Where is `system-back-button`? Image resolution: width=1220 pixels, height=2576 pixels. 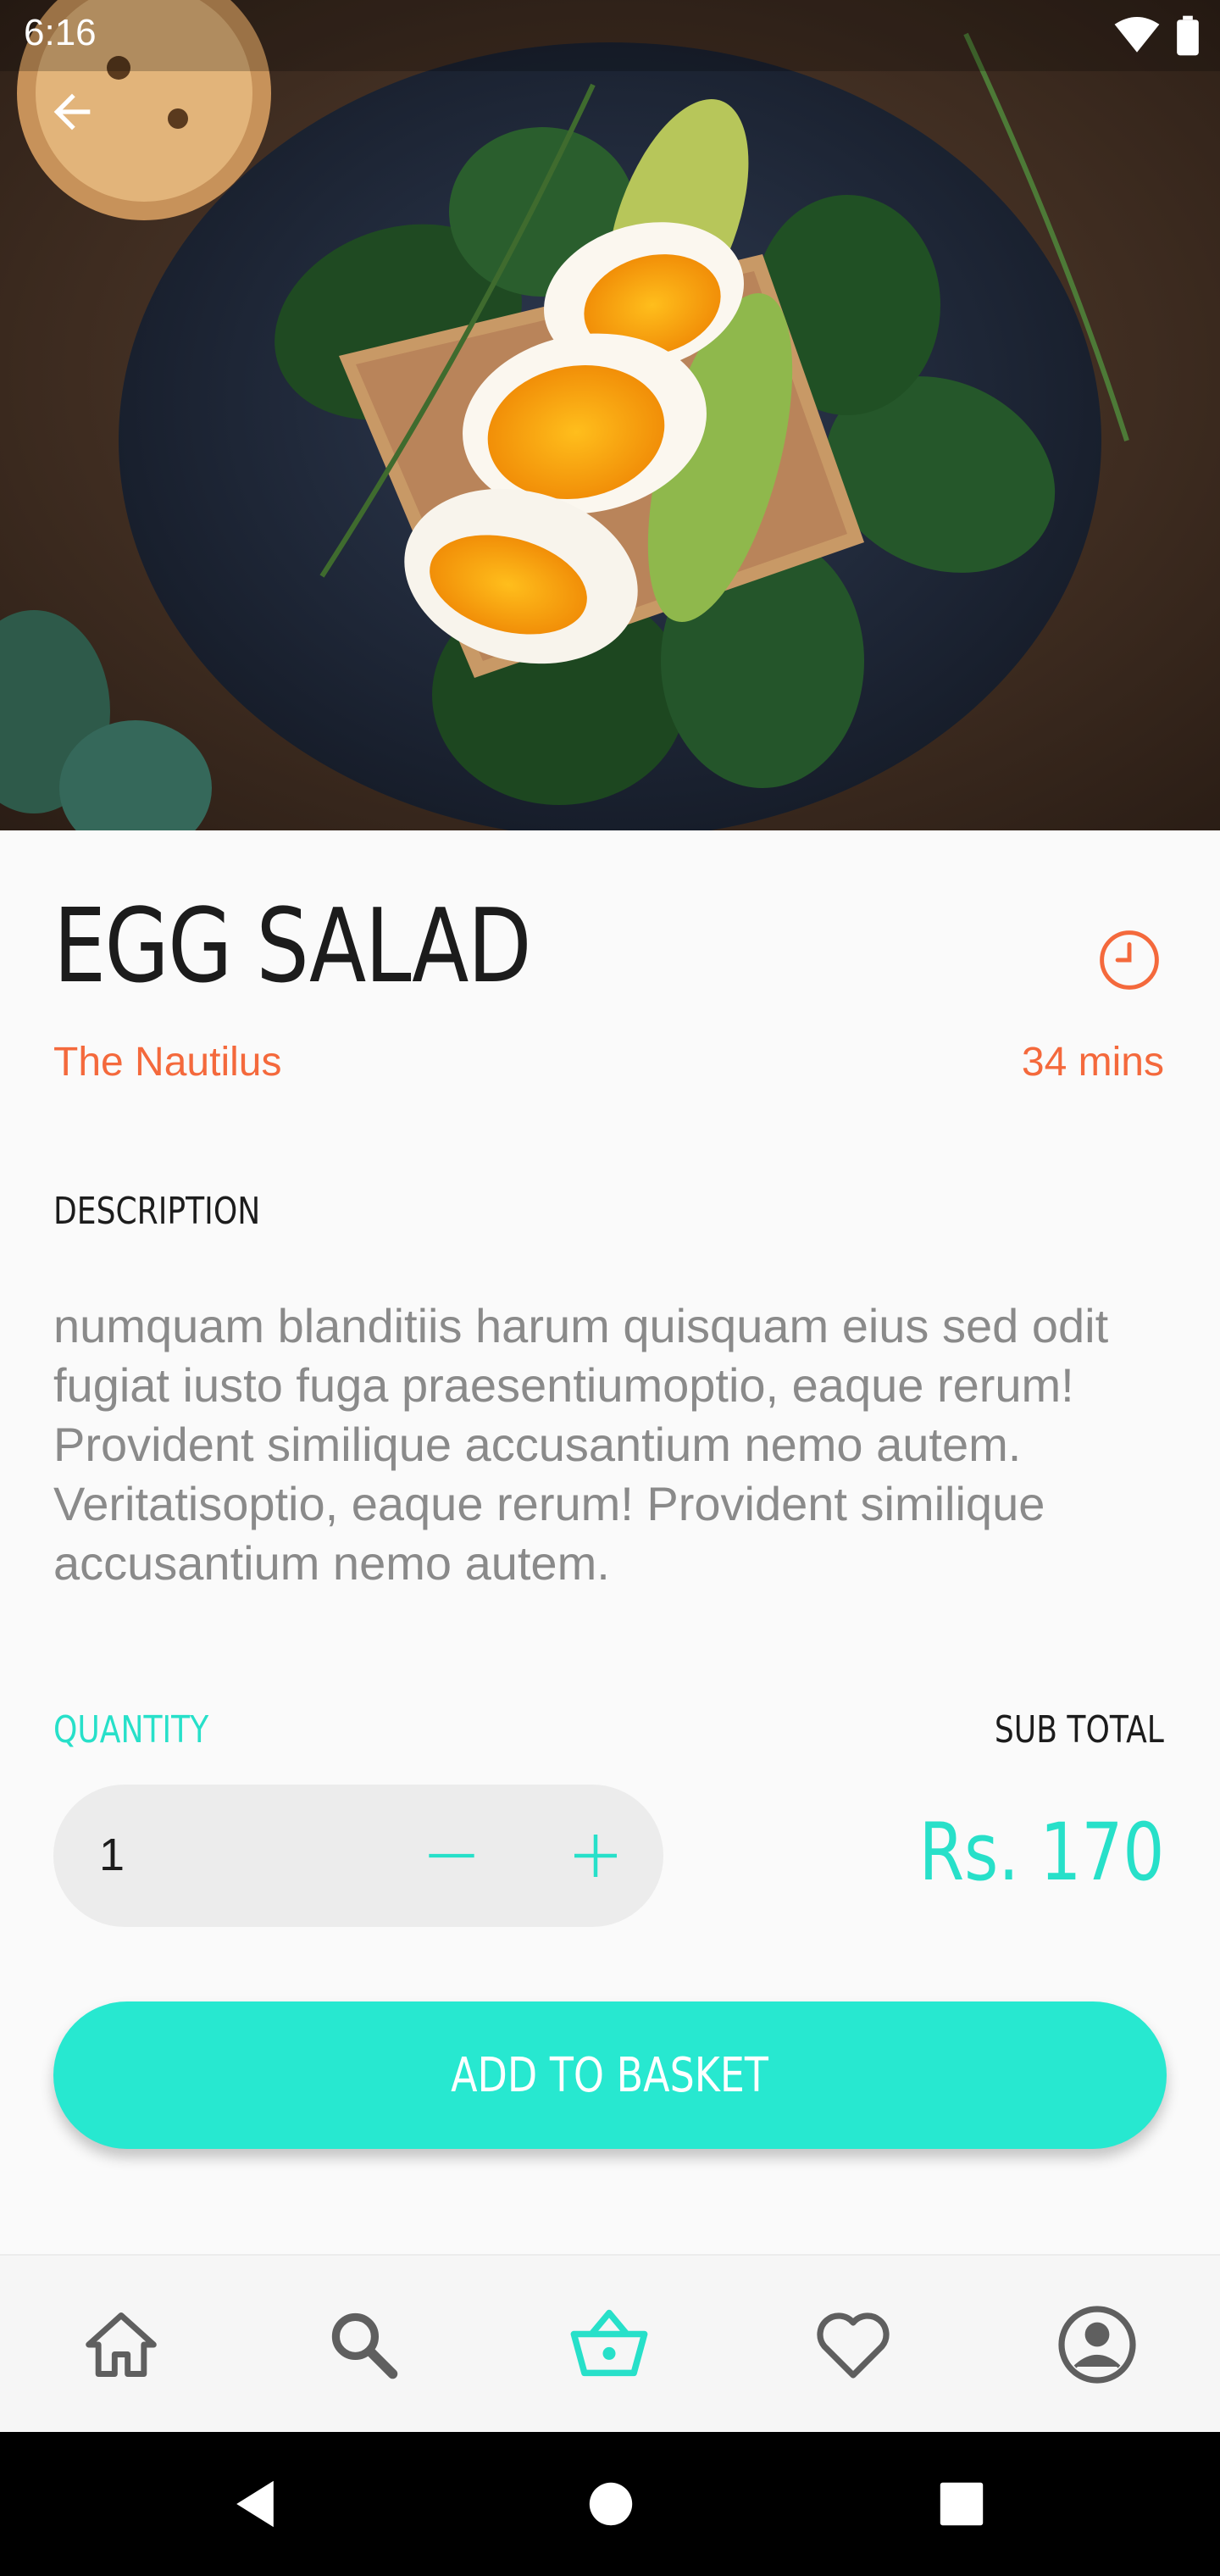
system-back-button is located at coordinates (255, 2504).